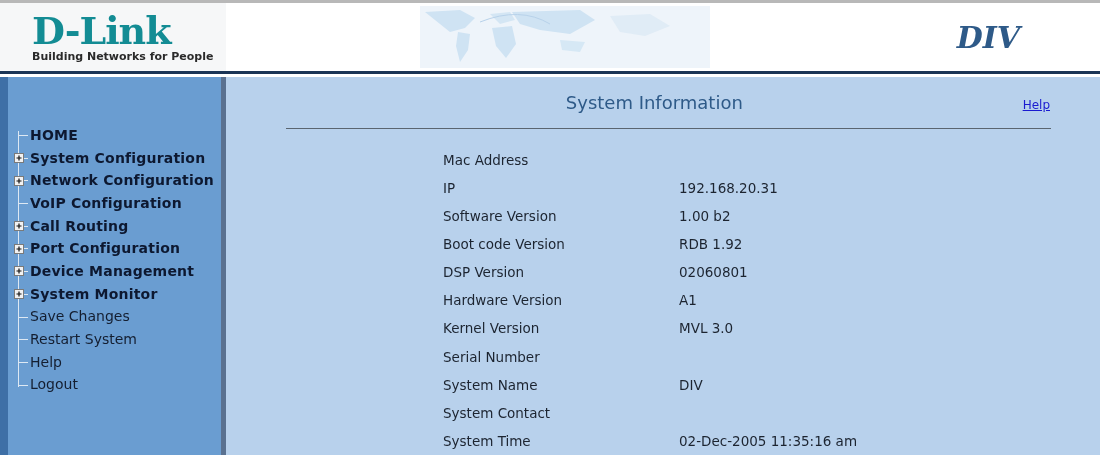 Image resolution: width=1100 pixels, height=455 pixels. Describe the element at coordinates (705, 217) in the screenshot. I see `field-value: 1.00 b2` at that location.